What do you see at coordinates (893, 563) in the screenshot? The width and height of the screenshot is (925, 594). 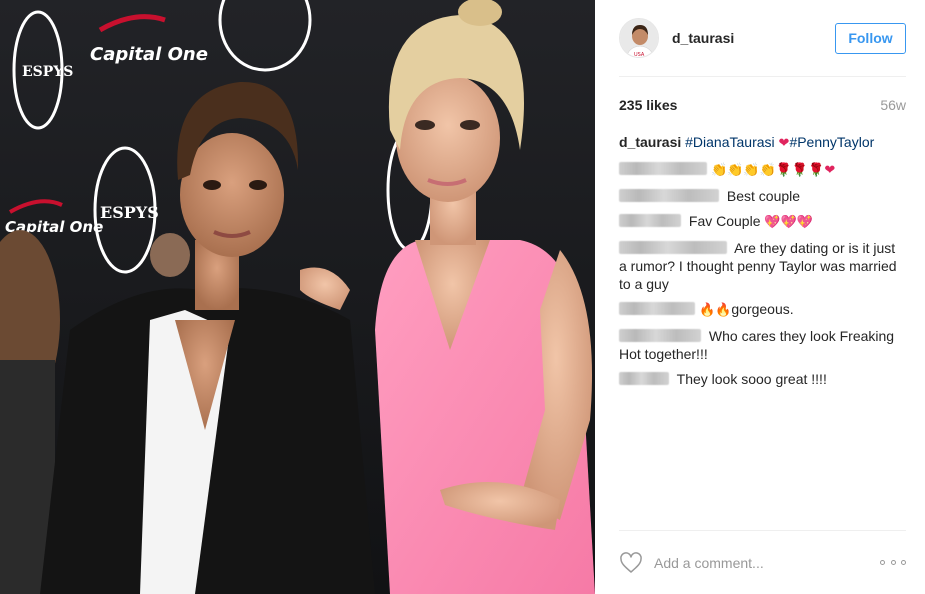 I see `more-options-icon` at bounding box center [893, 563].